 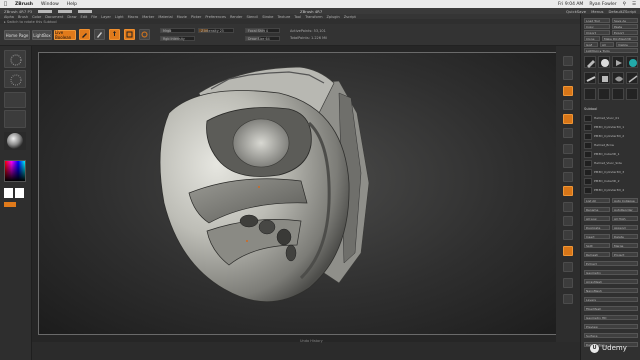 I want to click on menus-button: Menus, so click(x=597, y=11).